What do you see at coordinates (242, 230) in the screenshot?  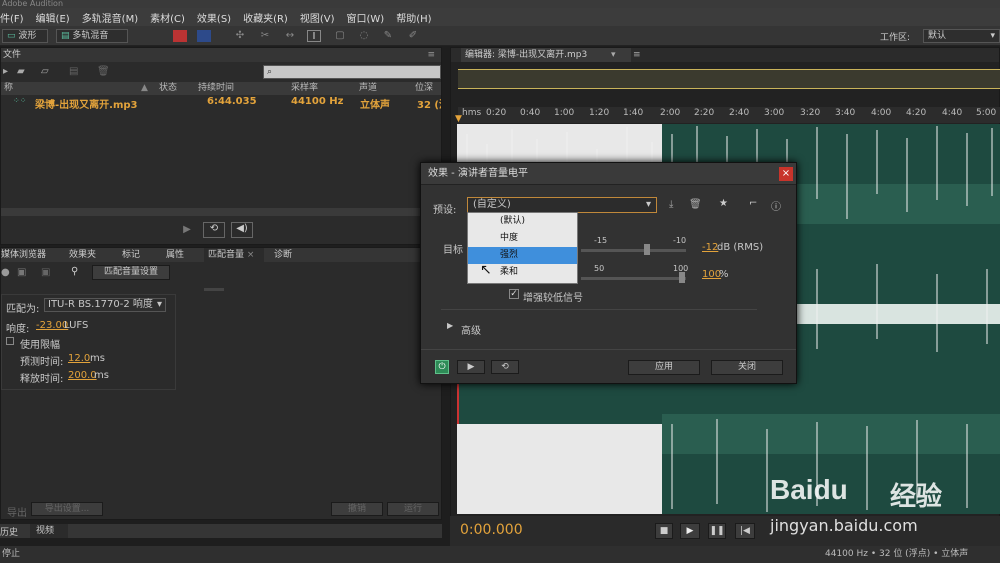 I see `auto-play-icon: ◀)` at bounding box center [242, 230].